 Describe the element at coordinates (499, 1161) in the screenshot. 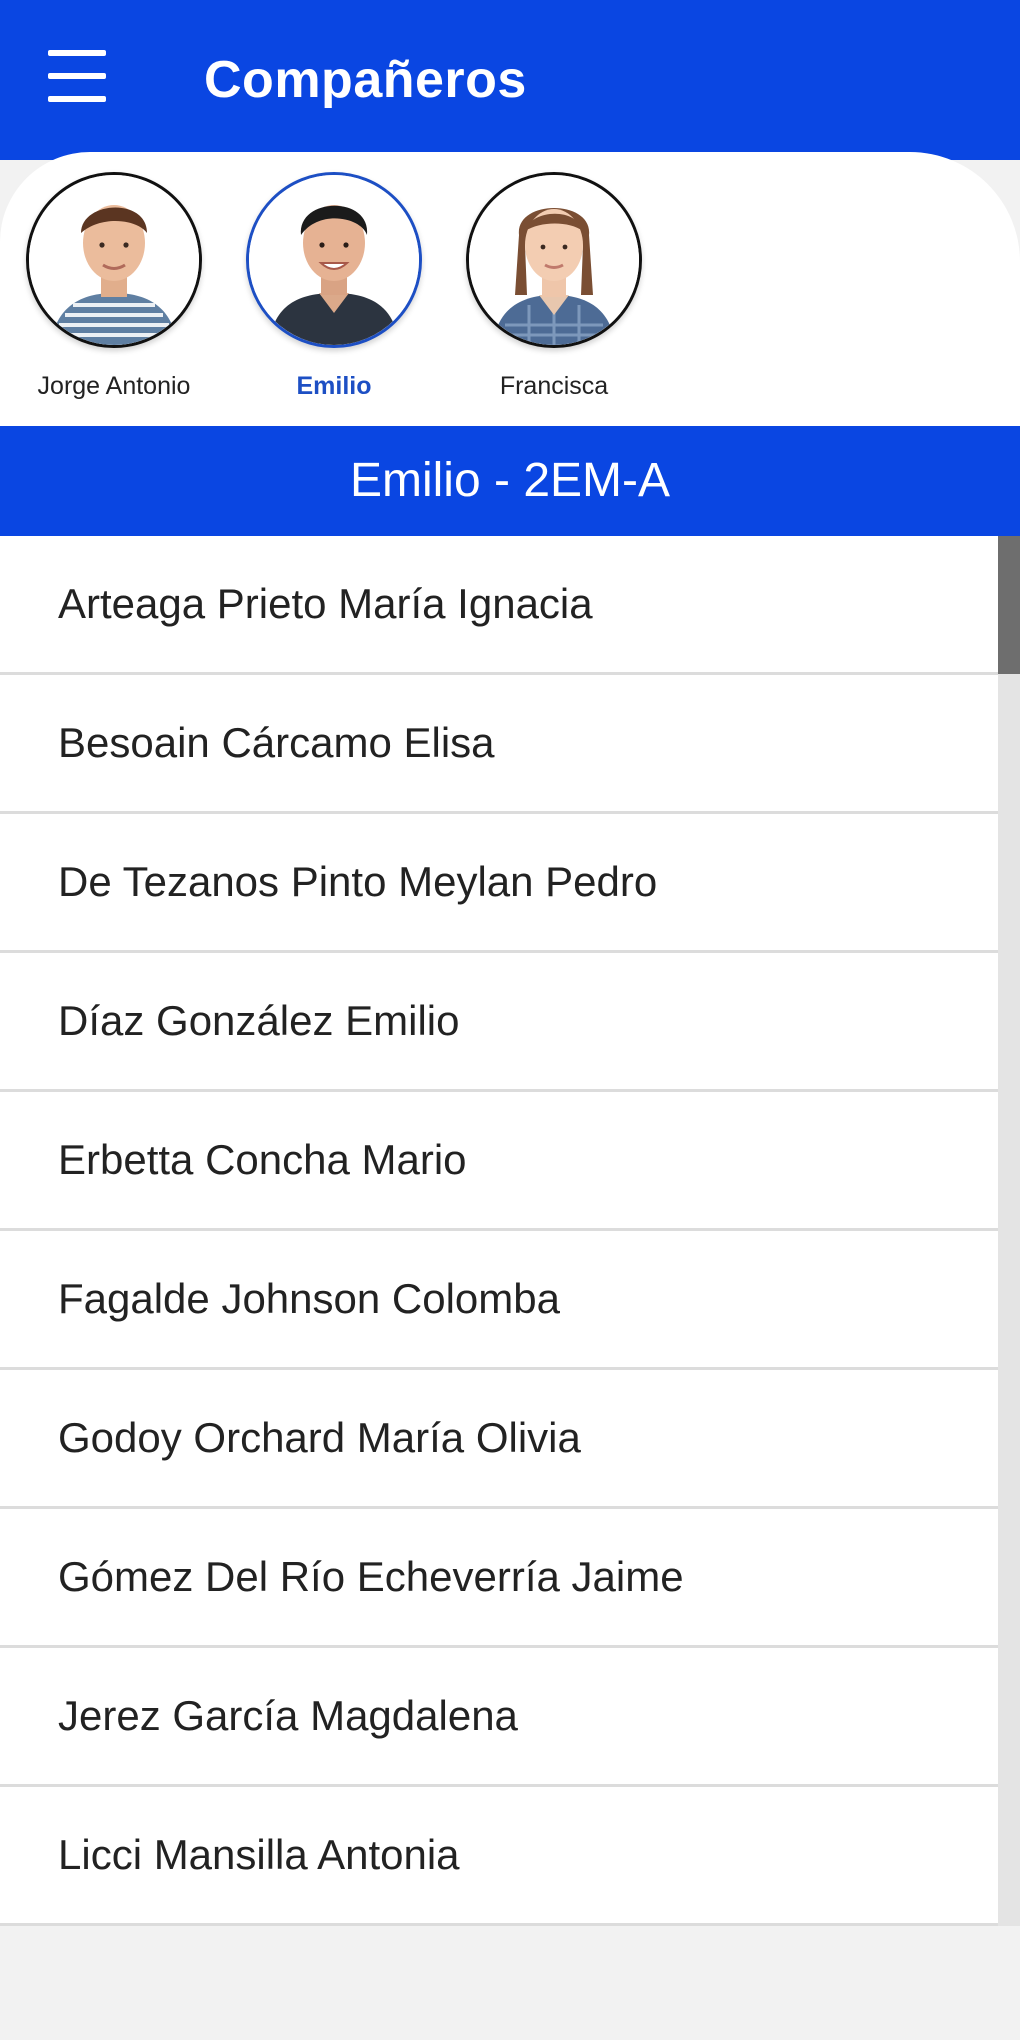

I see `list-item: Erbetta Concha Mario` at that location.